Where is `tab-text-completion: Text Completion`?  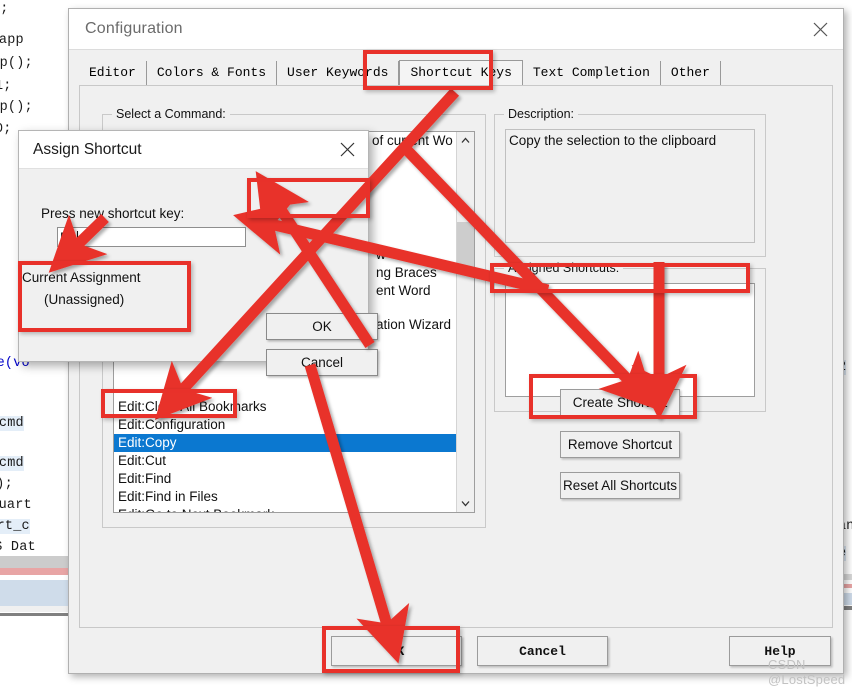 tab-text-completion: Text Completion is located at coordinates (592, 73).